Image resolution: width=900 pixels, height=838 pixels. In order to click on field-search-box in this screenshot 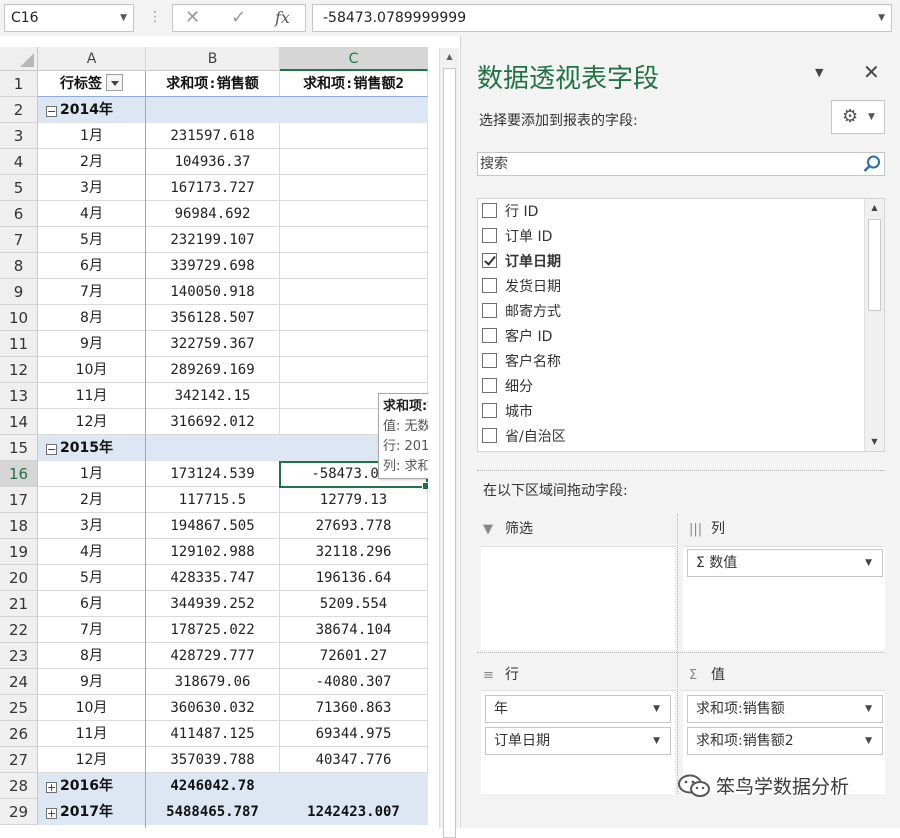, I will do `click(681, 164)`.